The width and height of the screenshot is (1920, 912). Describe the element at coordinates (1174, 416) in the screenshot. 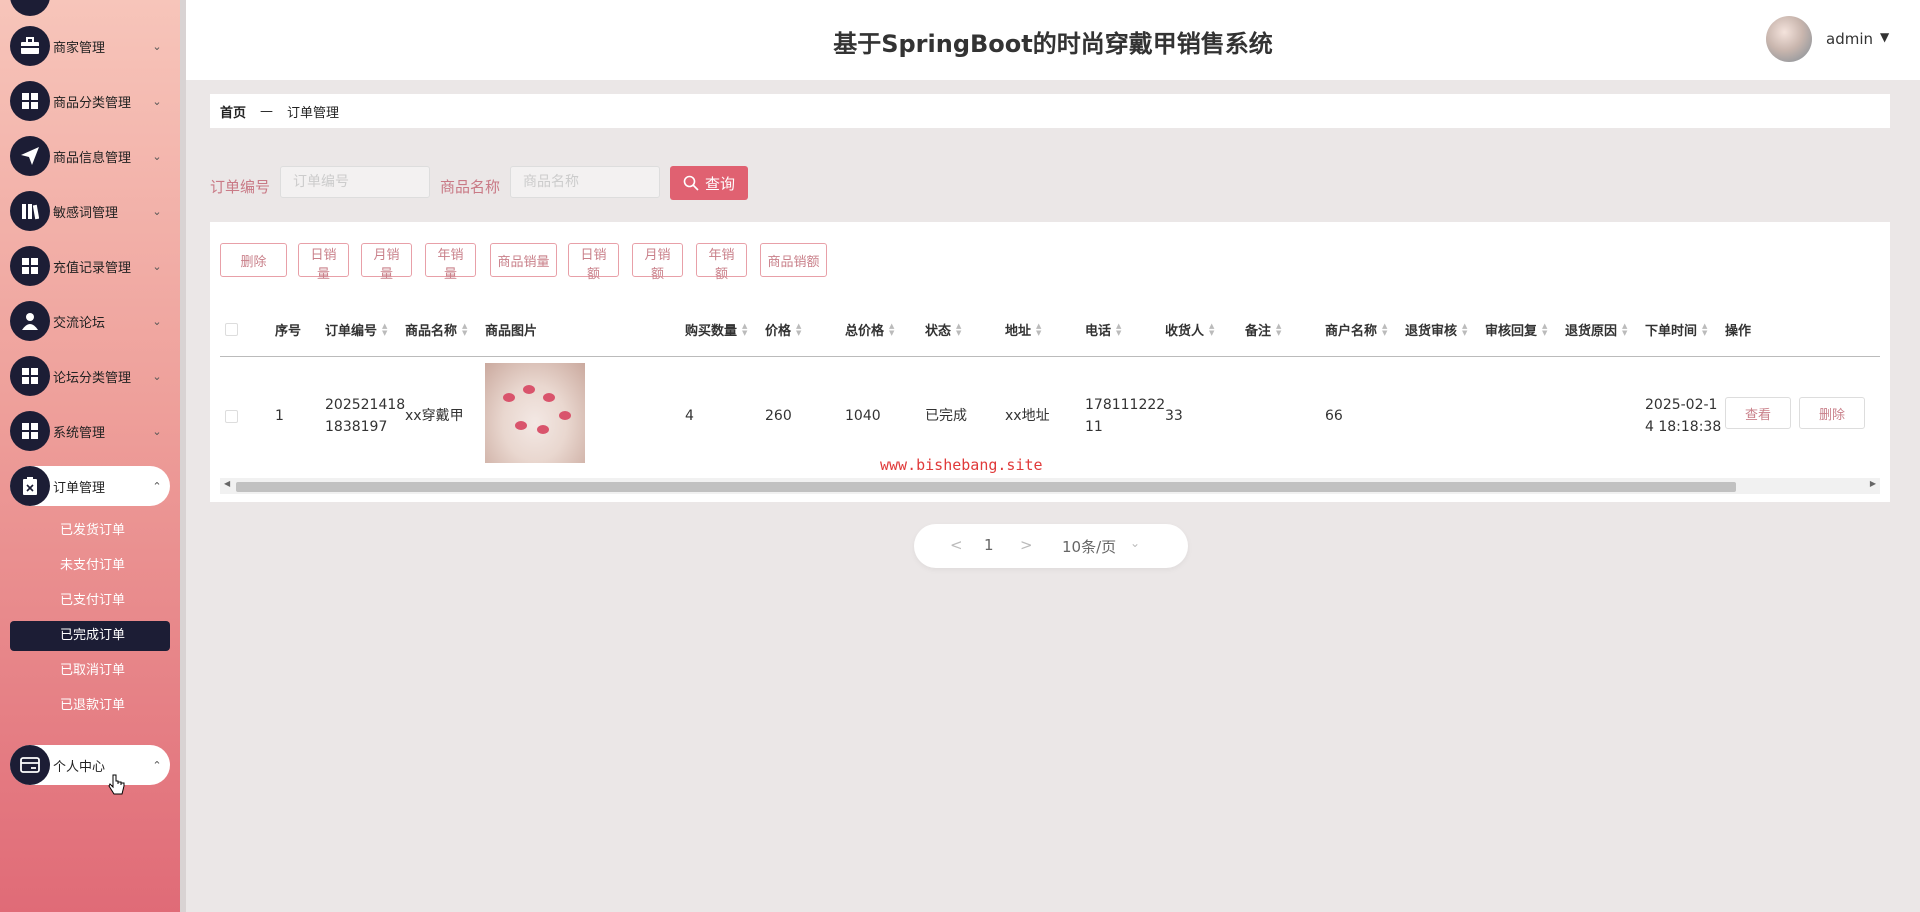

I see `cell-receiver: 33` at that location.